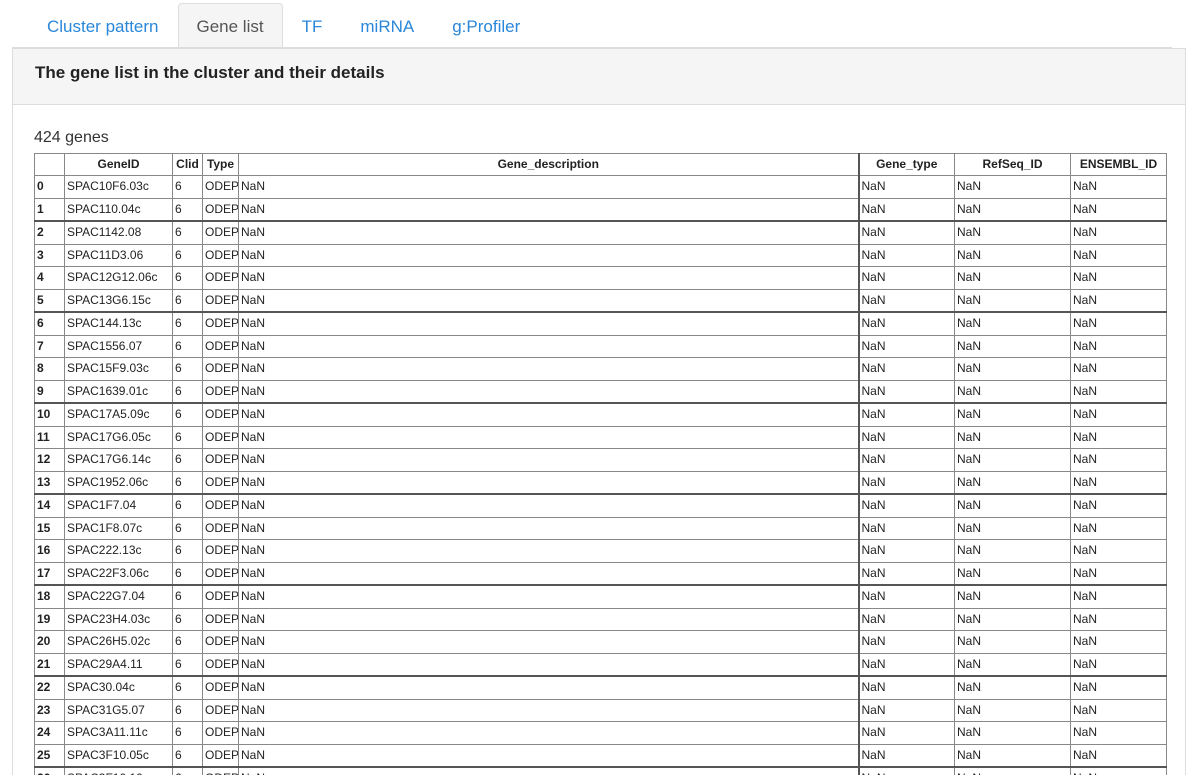 Image resolution: width=1200 pixels, height=775 pixels. What do you see at coordinates (49, 232) in the screenshot?
I see `row-index: 2` at bounding box center [49, 232].